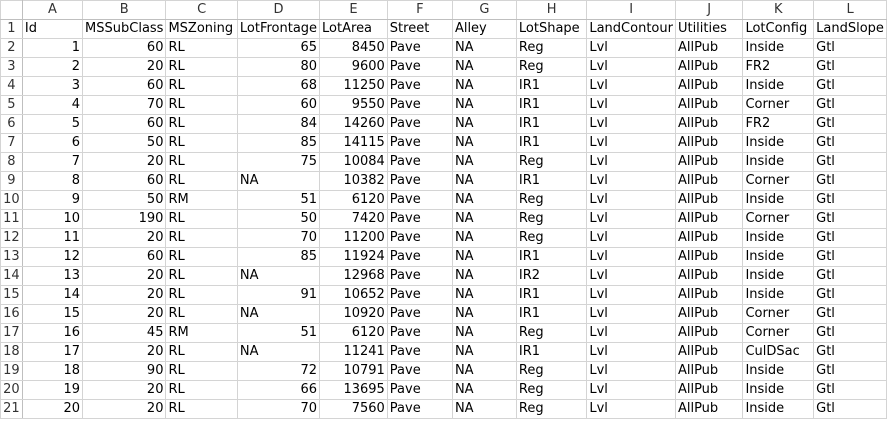  I want to click on cell: 11200, so click(353, 238).